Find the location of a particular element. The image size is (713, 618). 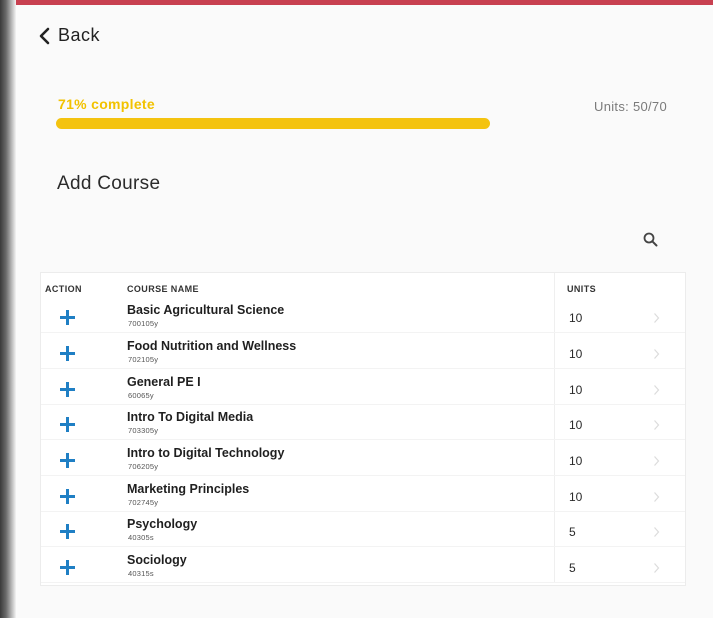

header-units: UNITS is located at coordinates (581, 289).